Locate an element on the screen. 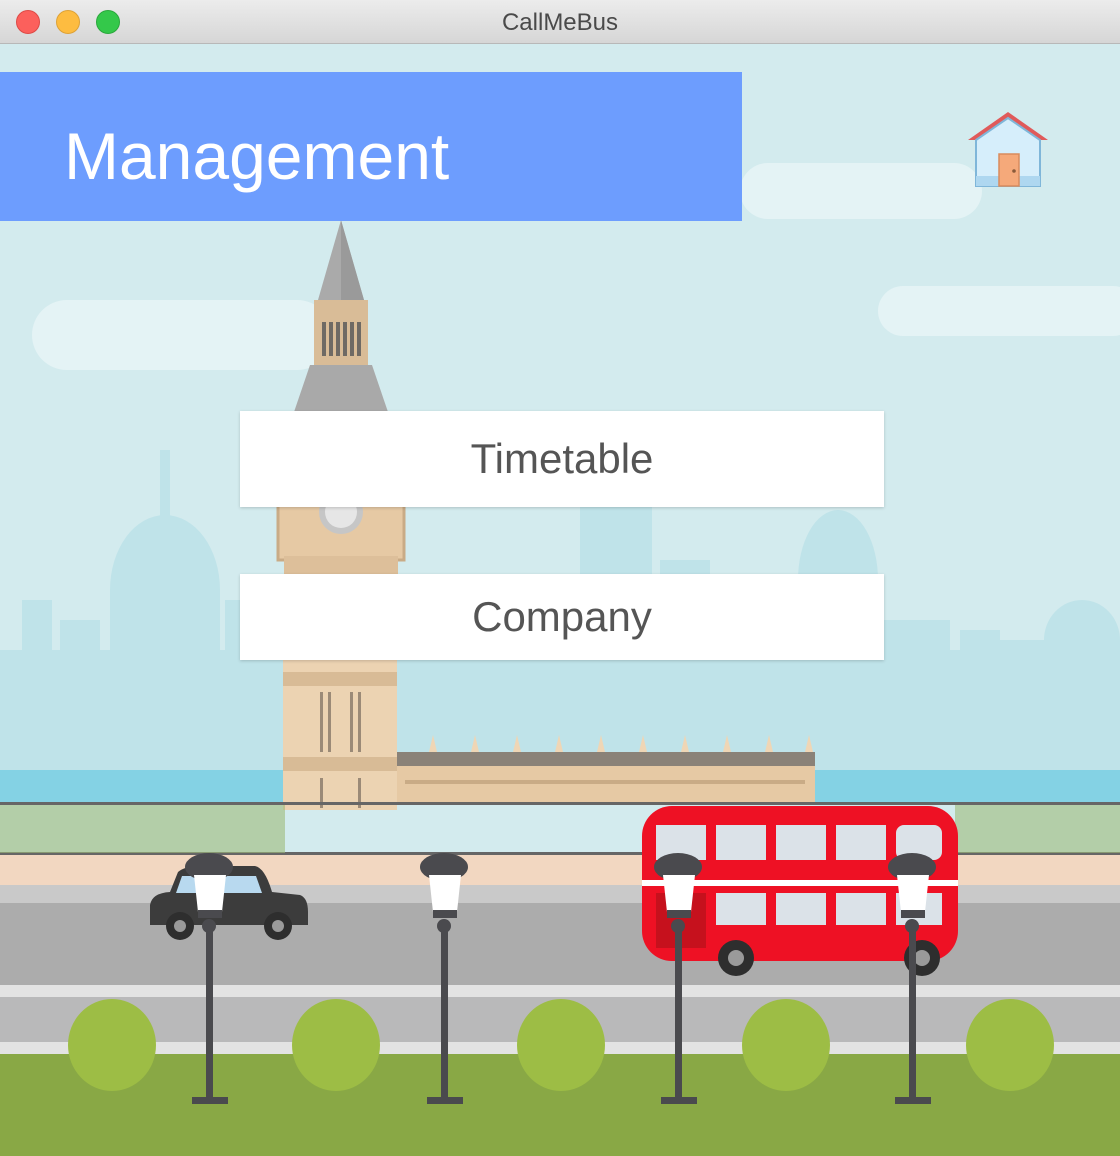 This screenshot has height=1156, width=1120. home-icon is located at coordinates (1008, 149).